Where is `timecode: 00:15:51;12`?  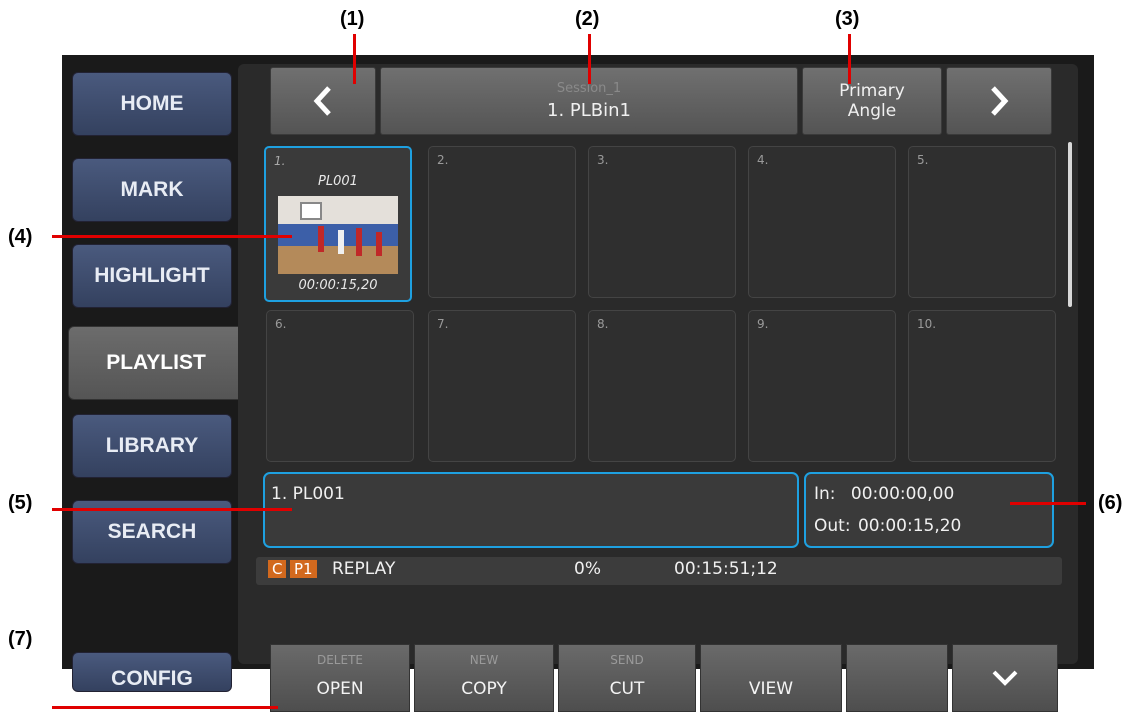
timecode: 00:15:51;12 is located at coordinates (726, 569).